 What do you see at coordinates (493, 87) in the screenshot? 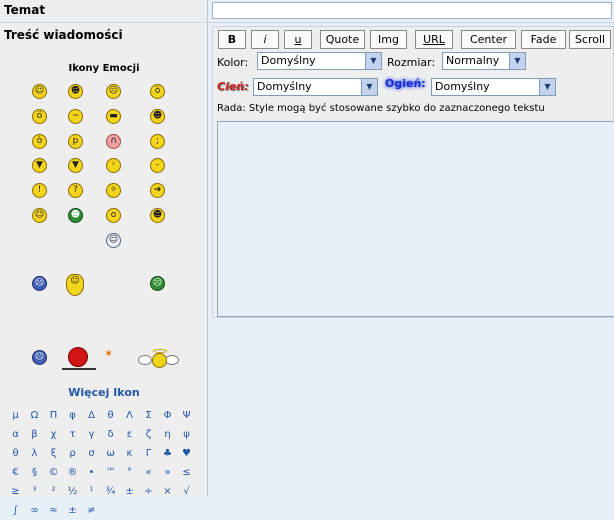
I see `glow-select: Domyślny ▼` at bounding box center [493, 87].